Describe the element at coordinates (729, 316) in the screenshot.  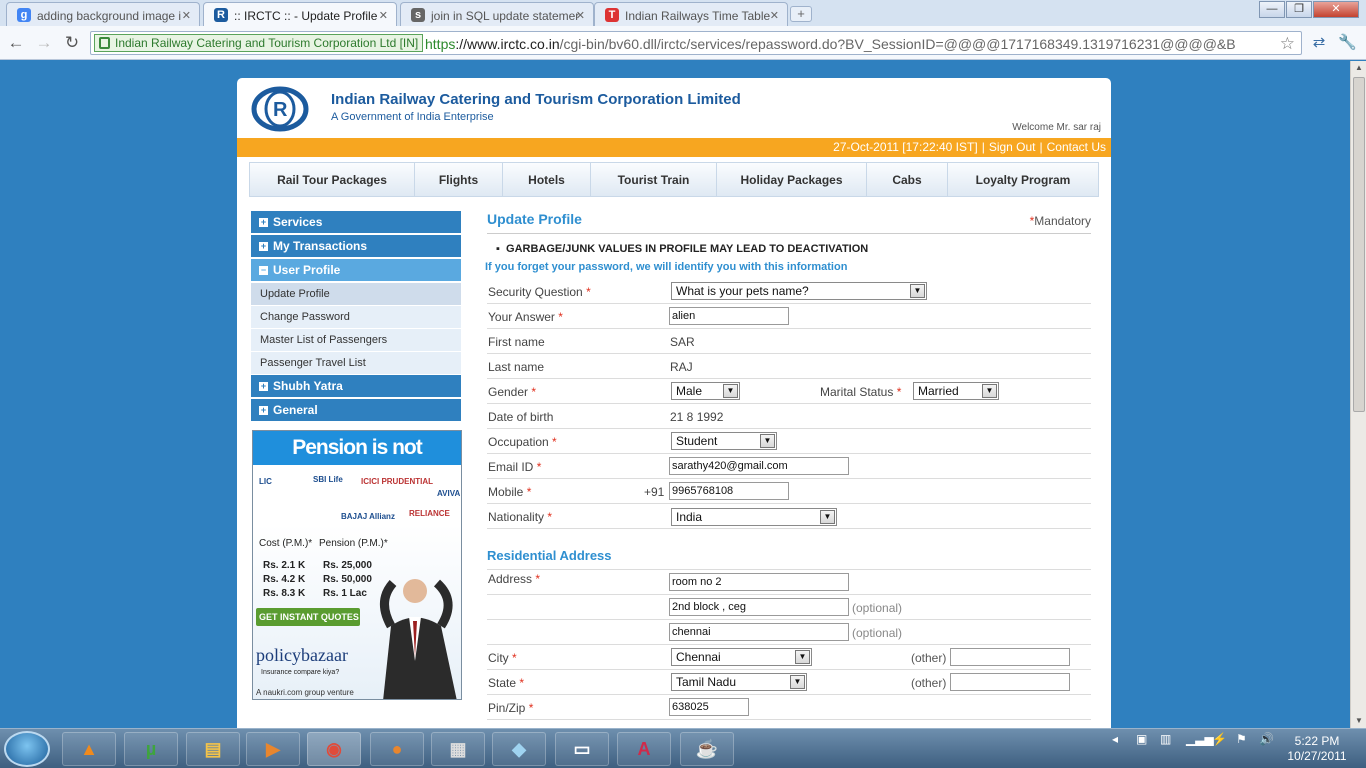
I see `answer-input: alien` at that location.